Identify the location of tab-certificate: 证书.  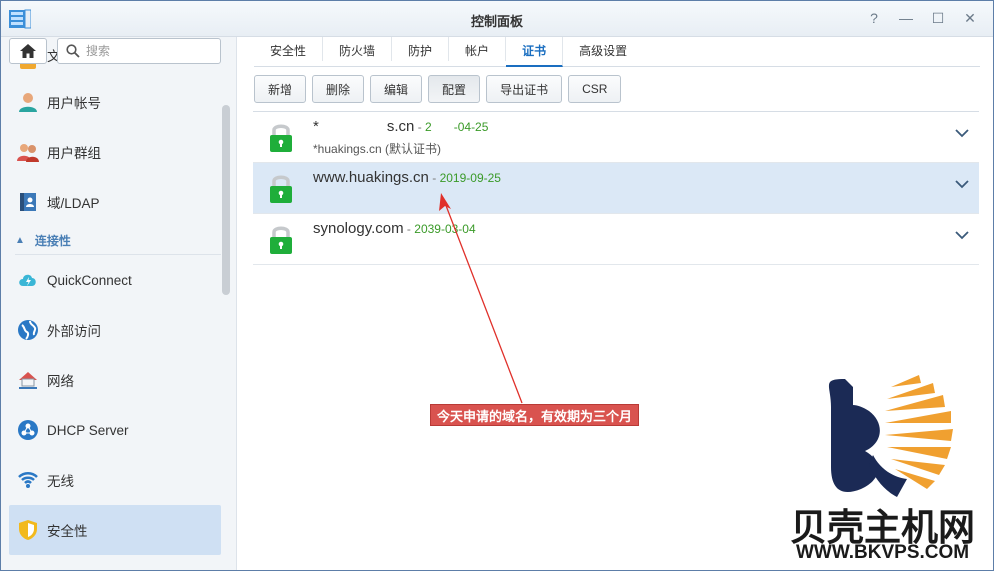
(535, 52).